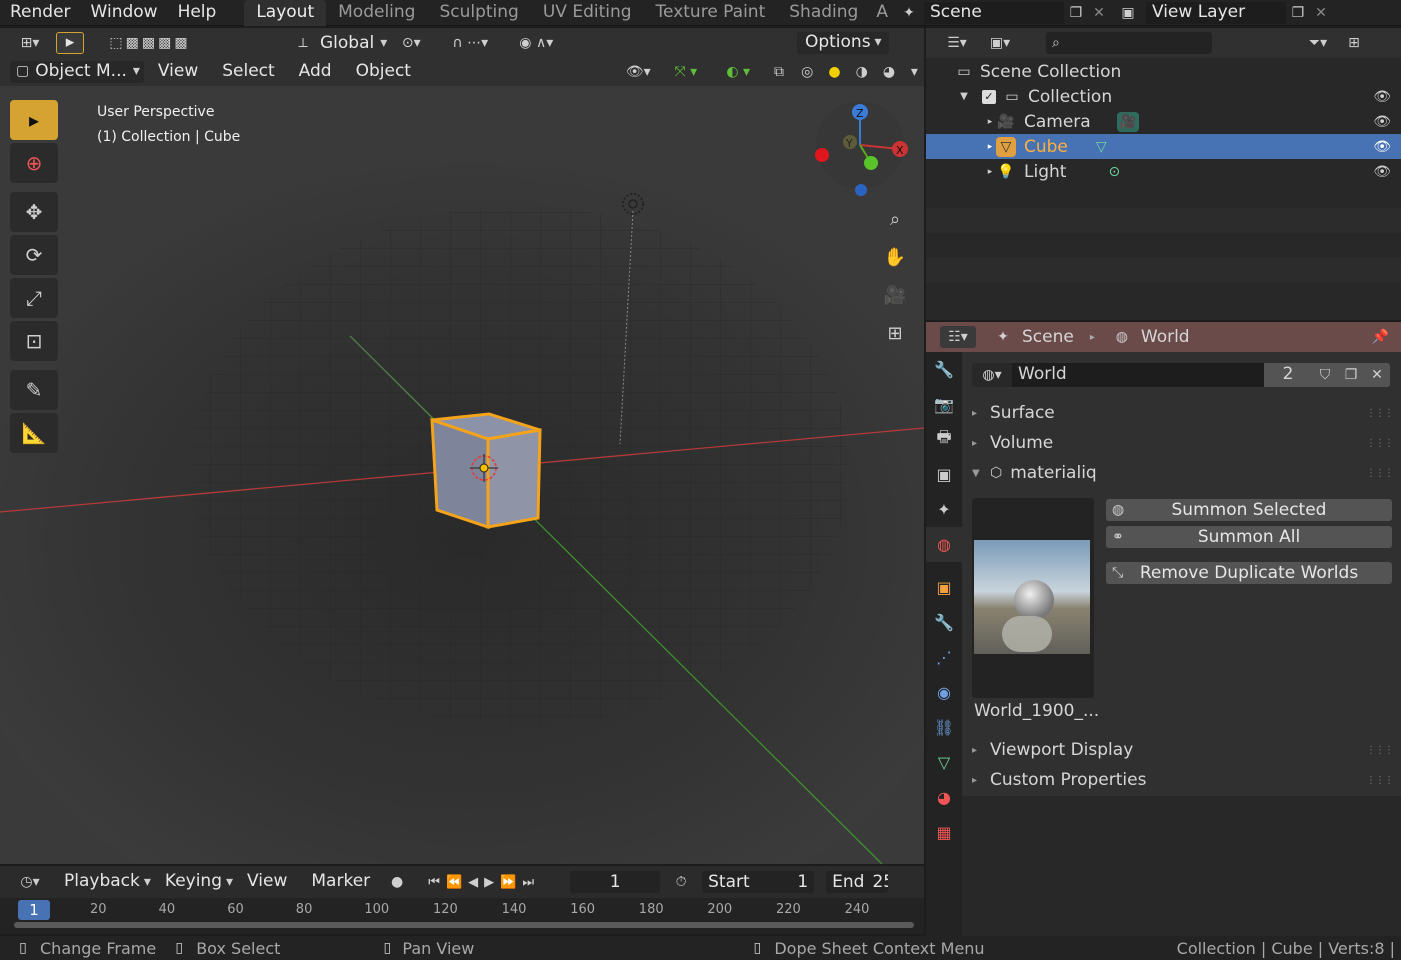 Image resolution: width=1401 pixels, height=960 pixels. Describe the element at coordinates (944, 474) in the screenshot. I see `view-layer-tab-icon: ▣` at that location.